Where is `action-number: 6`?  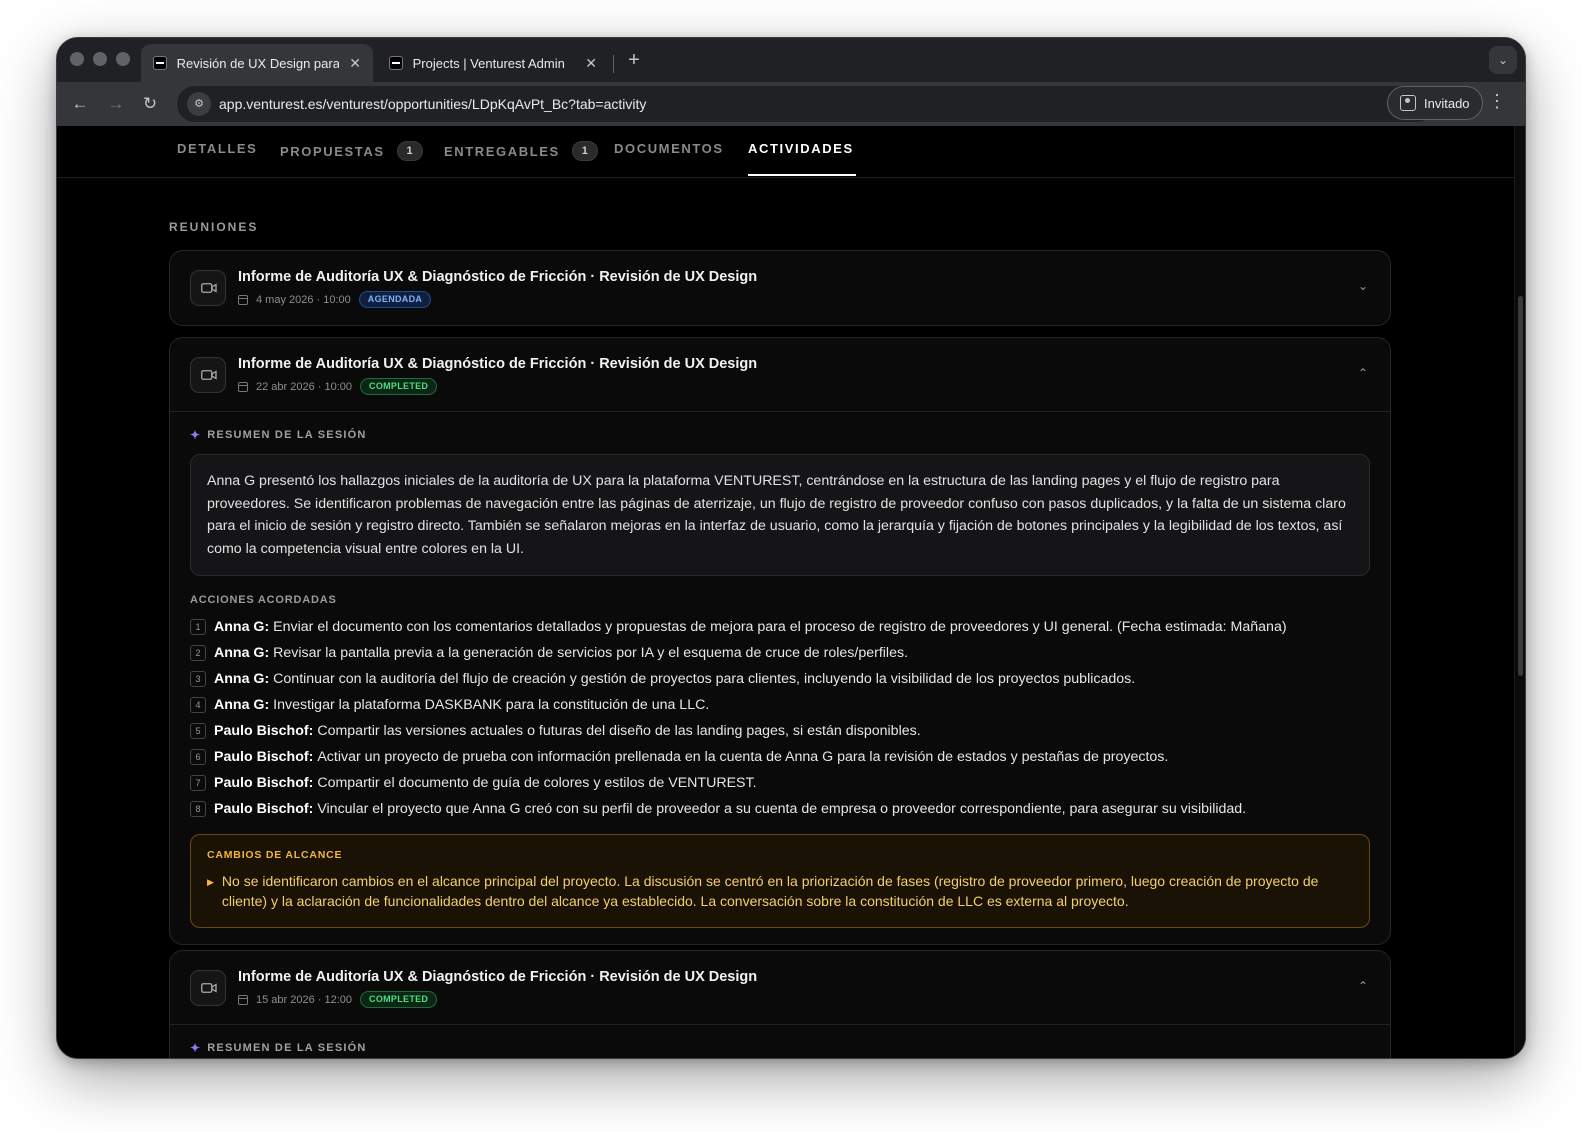 action-number: 6 is located at coordinates (198, 757).